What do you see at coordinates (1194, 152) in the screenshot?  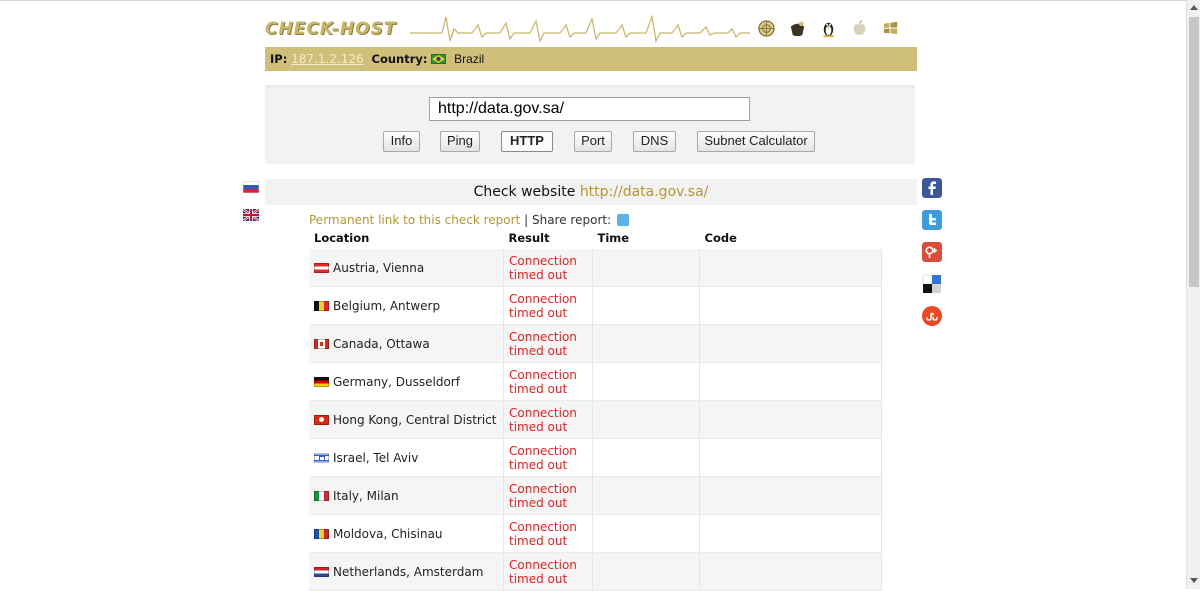 I see `scroll-thumb` at bounding box center [1194, 152].